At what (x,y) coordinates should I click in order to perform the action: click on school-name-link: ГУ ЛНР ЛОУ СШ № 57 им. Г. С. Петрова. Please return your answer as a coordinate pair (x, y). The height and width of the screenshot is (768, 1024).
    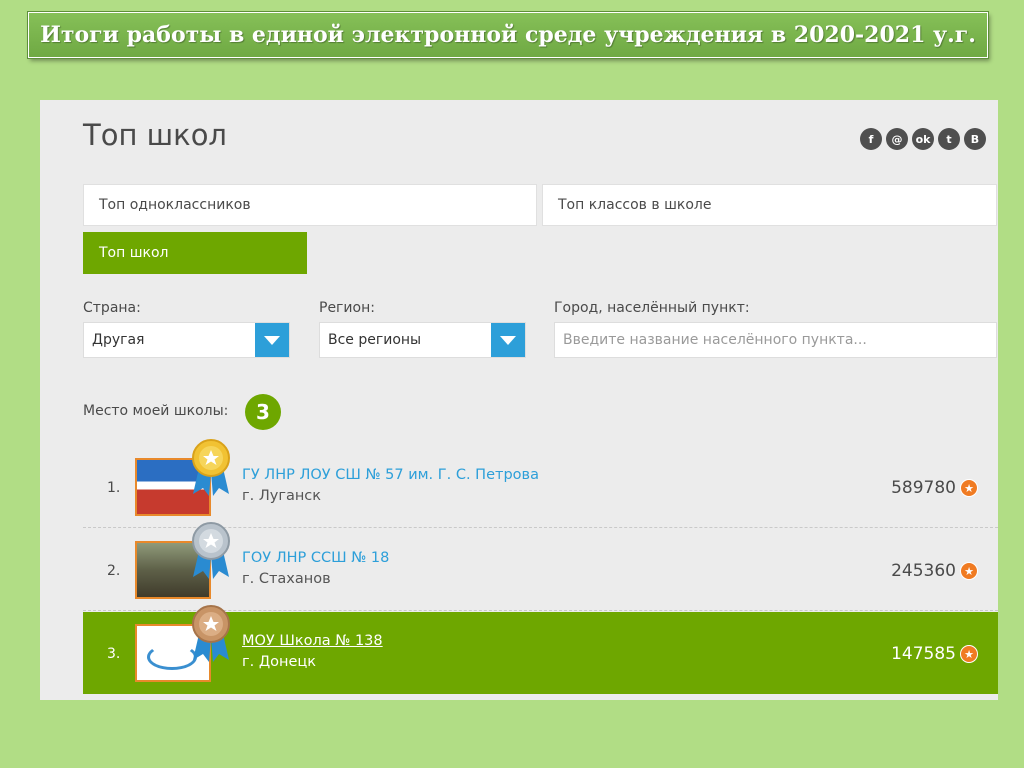
    Looking at the image, I should click on (390, 475).